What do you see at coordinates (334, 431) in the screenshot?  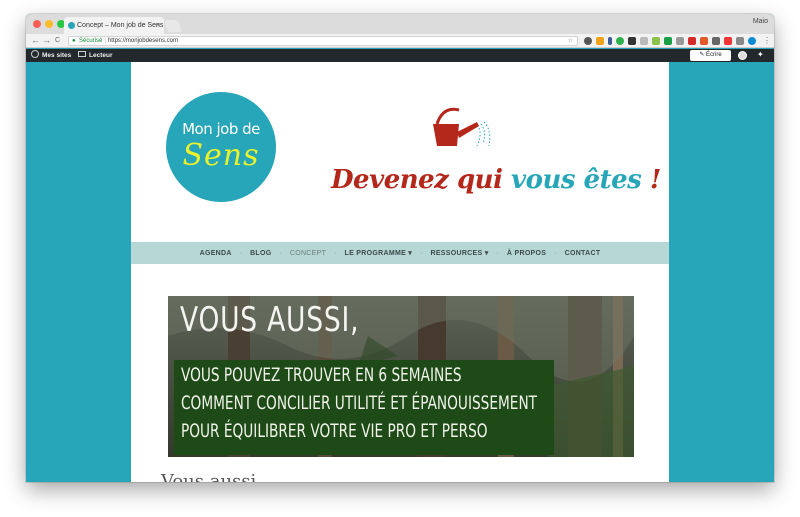 I see `banner-line-3: POUR ÉQUILIBRER VOTRE VIE PRO ET PERSO` at bounding box center [334, 431].